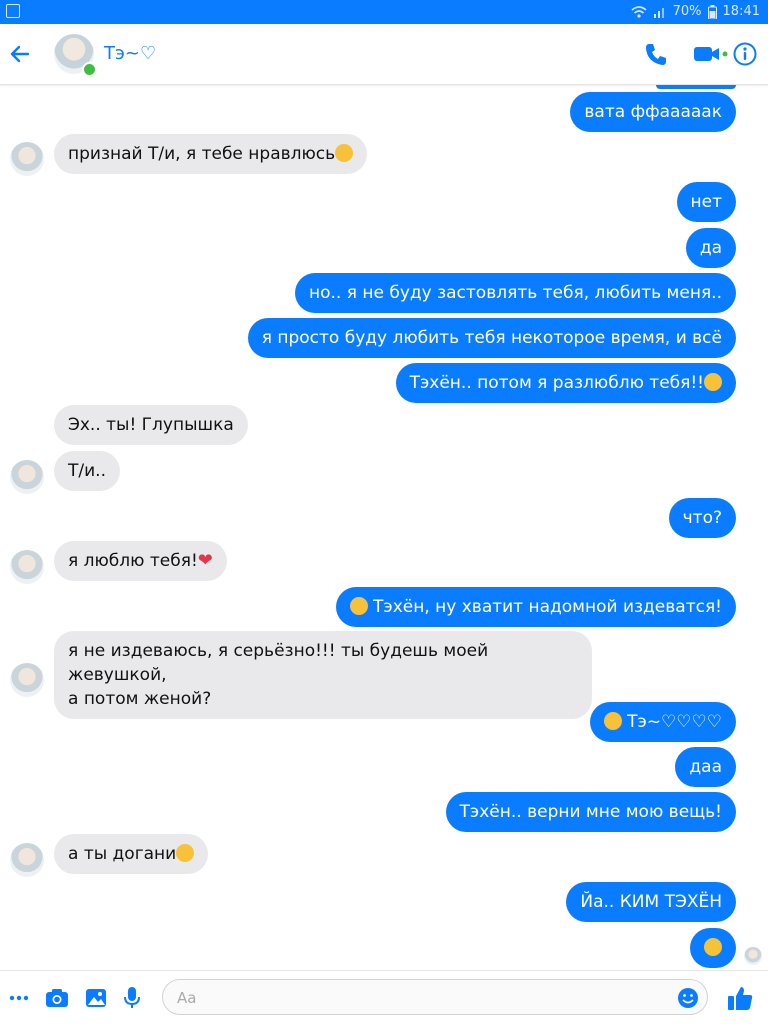  I want to click on info-icon, so click(745, 54).